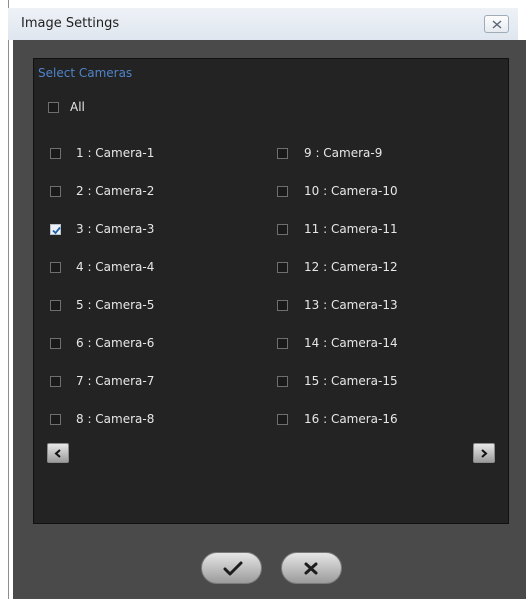 The width and height of the screenshot is (526, 599). What do you see at coordinates (351, 191) in the screenshot?
I see `camera-label: 10 : Camera-10` at bounding box center [351, 191].